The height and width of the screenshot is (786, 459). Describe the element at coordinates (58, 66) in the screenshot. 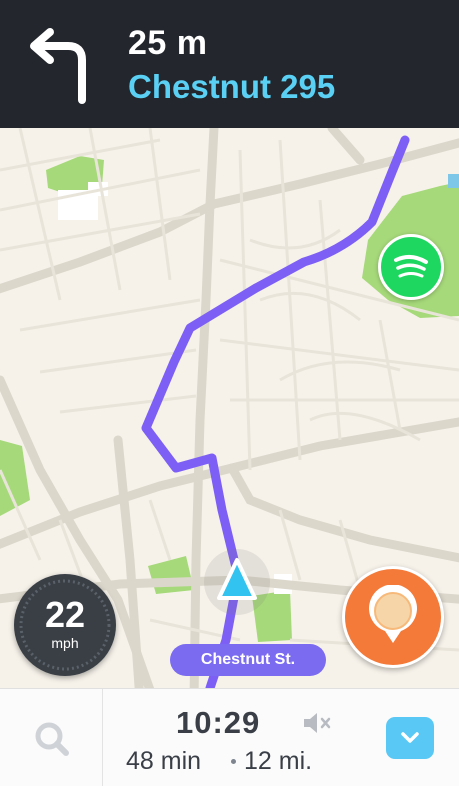

I see `turn-left-arrow-icon` at that location.